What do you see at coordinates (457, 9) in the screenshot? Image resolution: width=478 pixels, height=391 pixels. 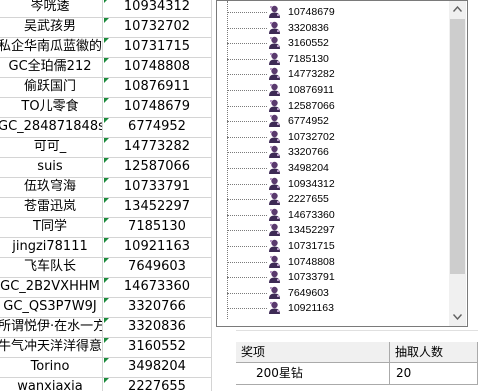 I see `scroll-up-button` at bounding box center [457, 9].